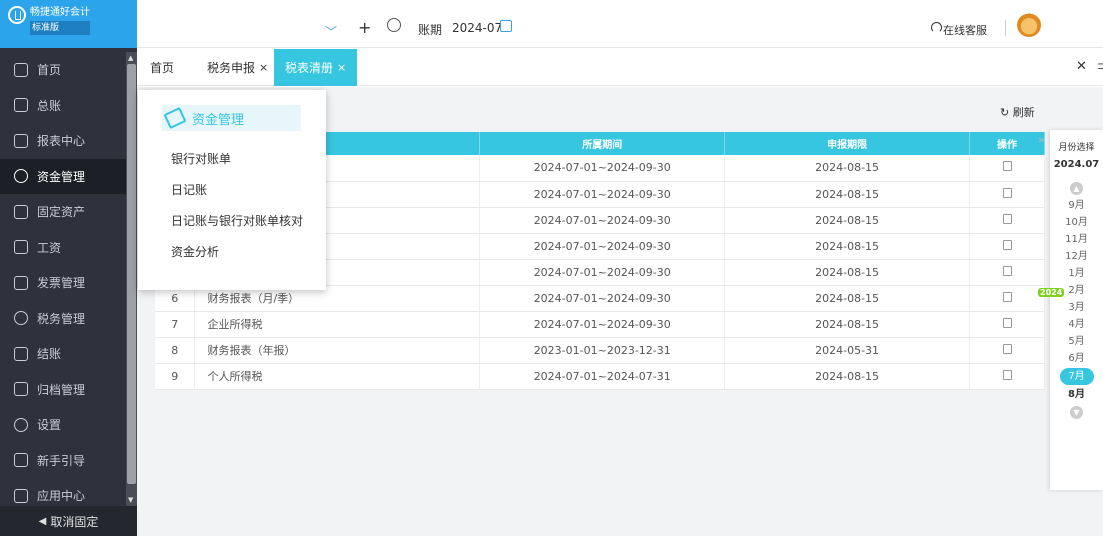 Image resolution: width=1103 pixels, height=536 pixels. Describe the element at coordinates (602, 376) in the screenshot. I see `row-period: 2024-07-01~2024-07-31` at that location.